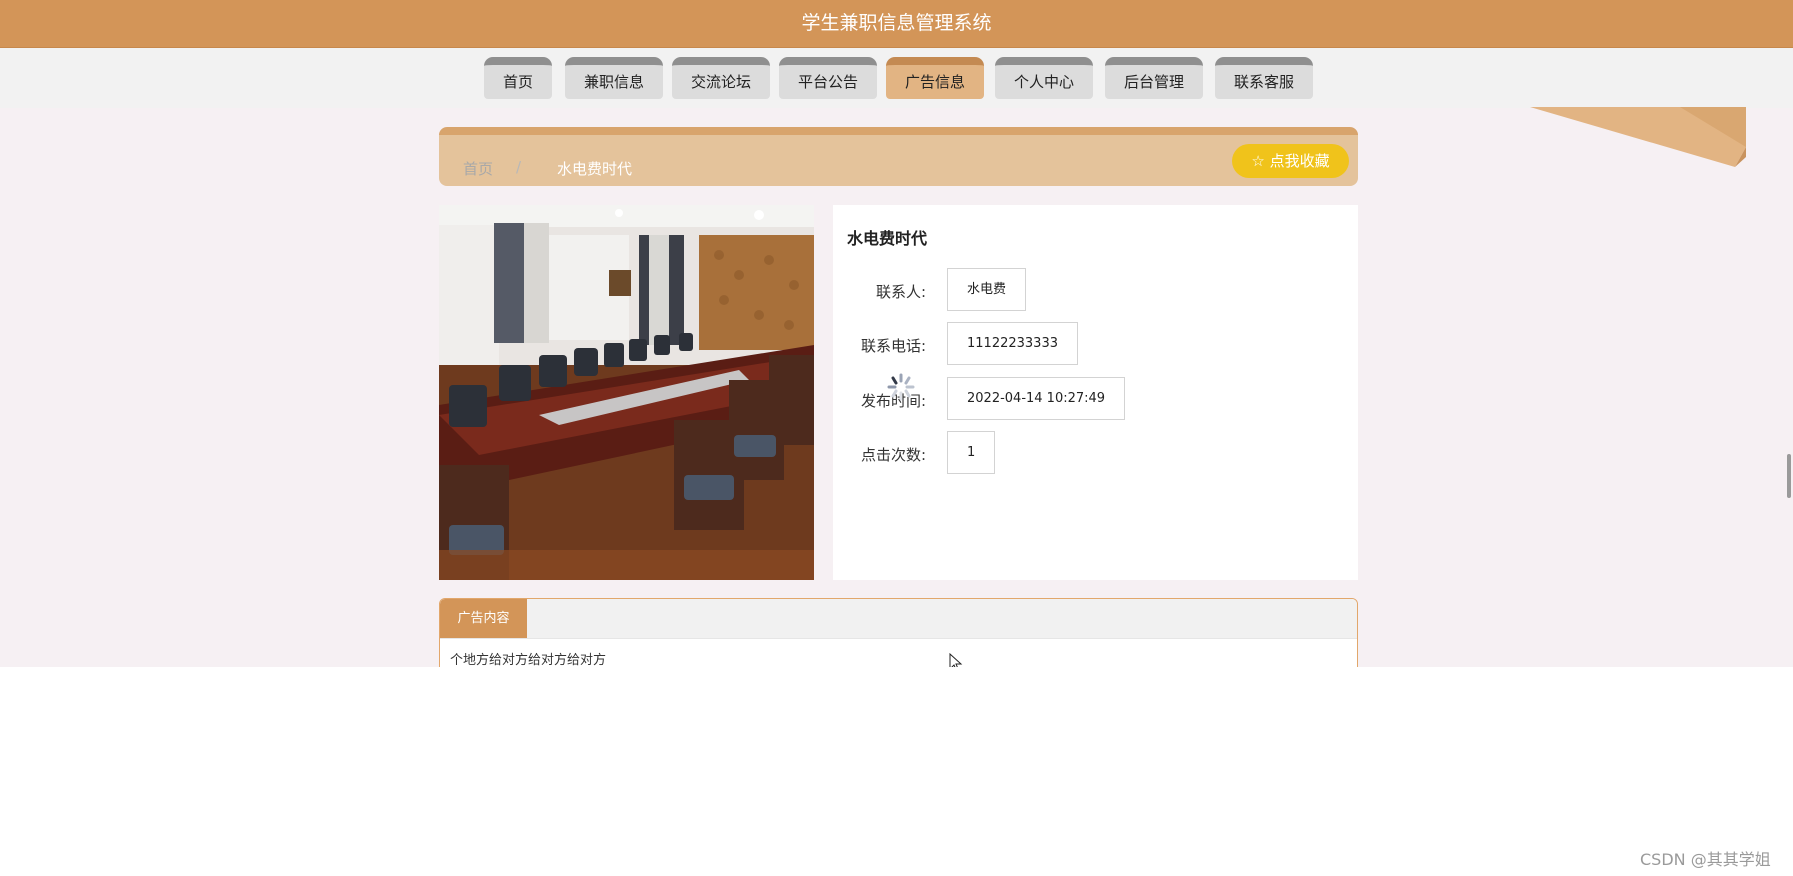 The width and height of the screenshot is (1793, 876). What do you see at coordinates (1264, 78) in the screenshot?
I see `nav-item-support: 联系客服` at bounding box center [1264, 78].